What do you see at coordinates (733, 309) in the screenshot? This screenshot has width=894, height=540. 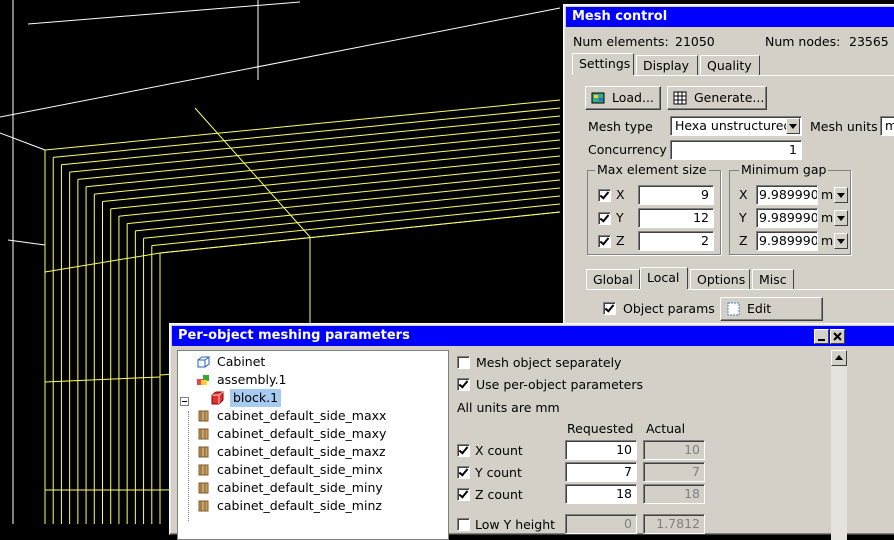 I see `edit-params-icon` at bounding box center [733, 309].